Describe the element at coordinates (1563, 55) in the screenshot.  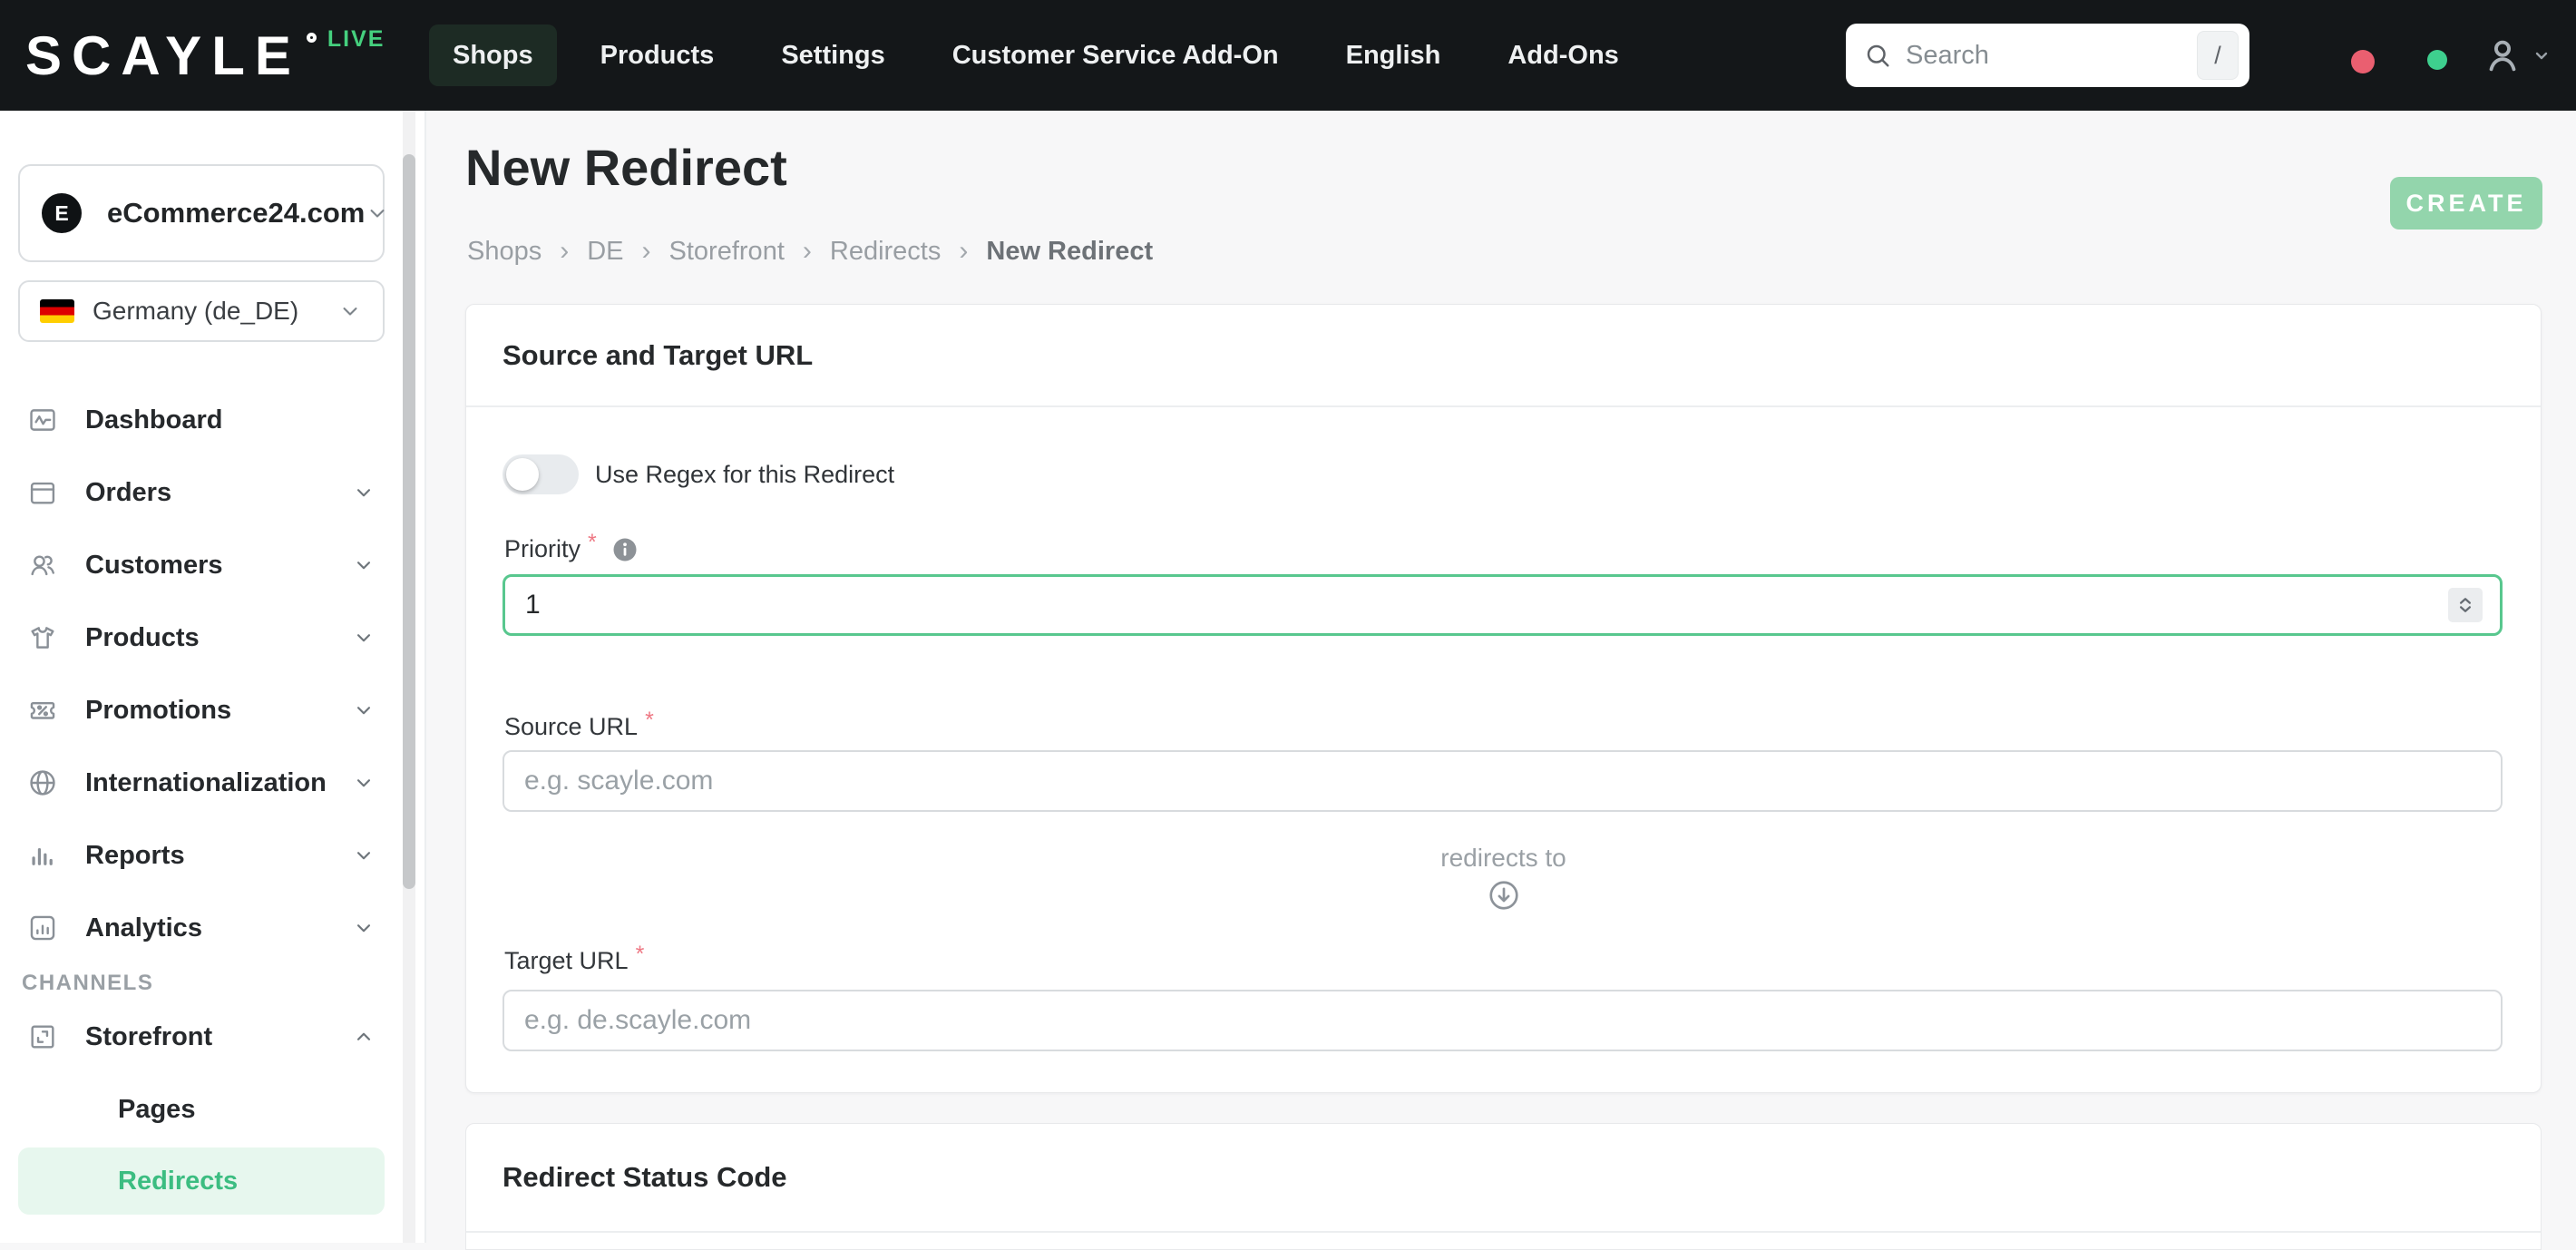
I see `nav-item-add-ons: Add-Ons` at that location.